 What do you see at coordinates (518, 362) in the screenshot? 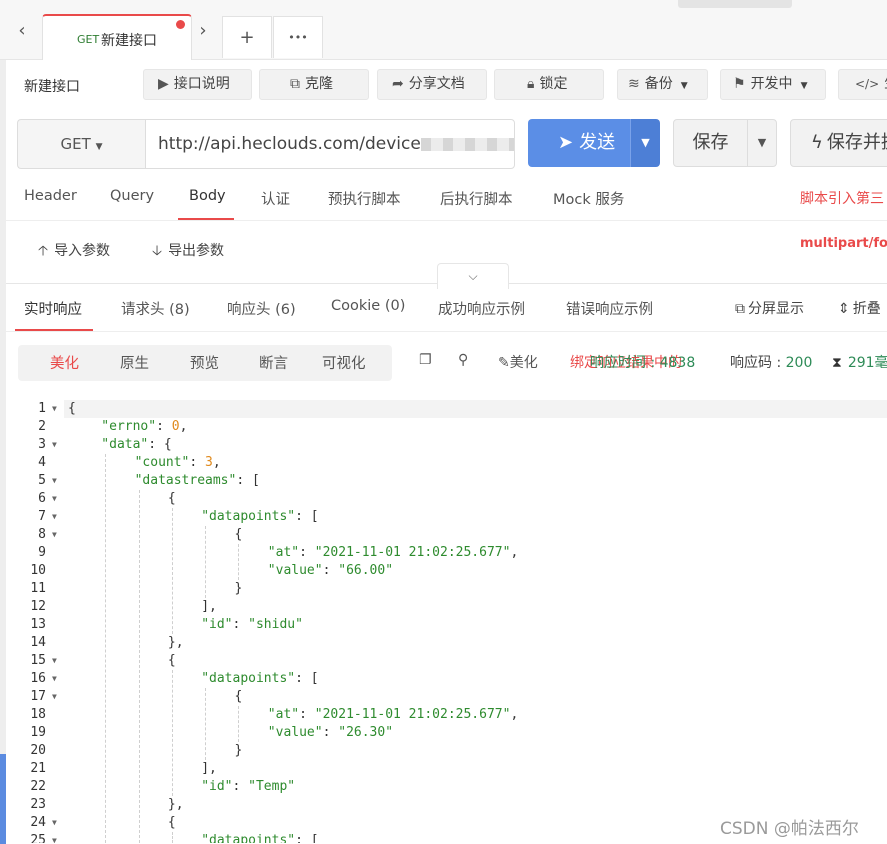
I see `beautify-button: ✎美化` at bounding box center [518, 362].